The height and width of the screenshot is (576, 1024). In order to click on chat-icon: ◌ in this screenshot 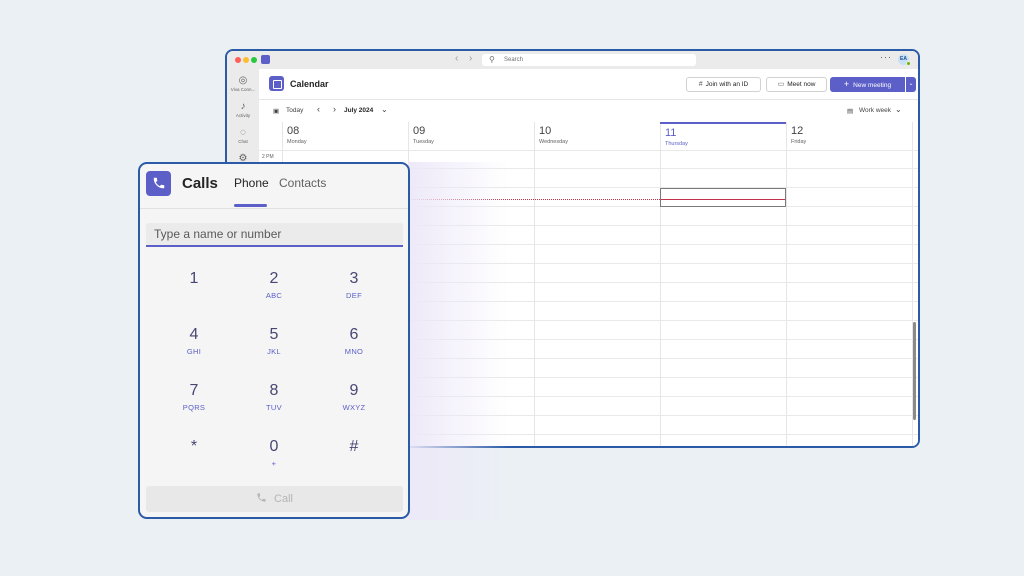, I will do `click(243, 132)`.